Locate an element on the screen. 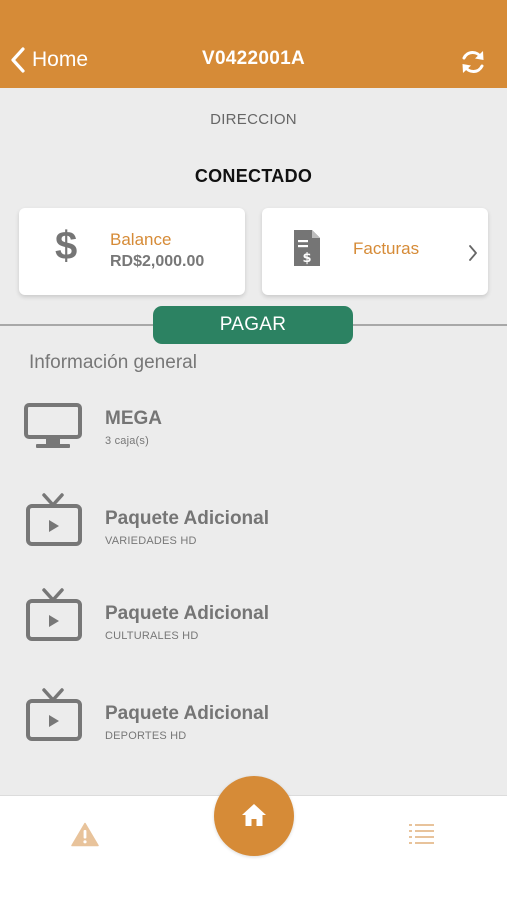  invoice-document-icon: $ is located at coordinates (307, 248).